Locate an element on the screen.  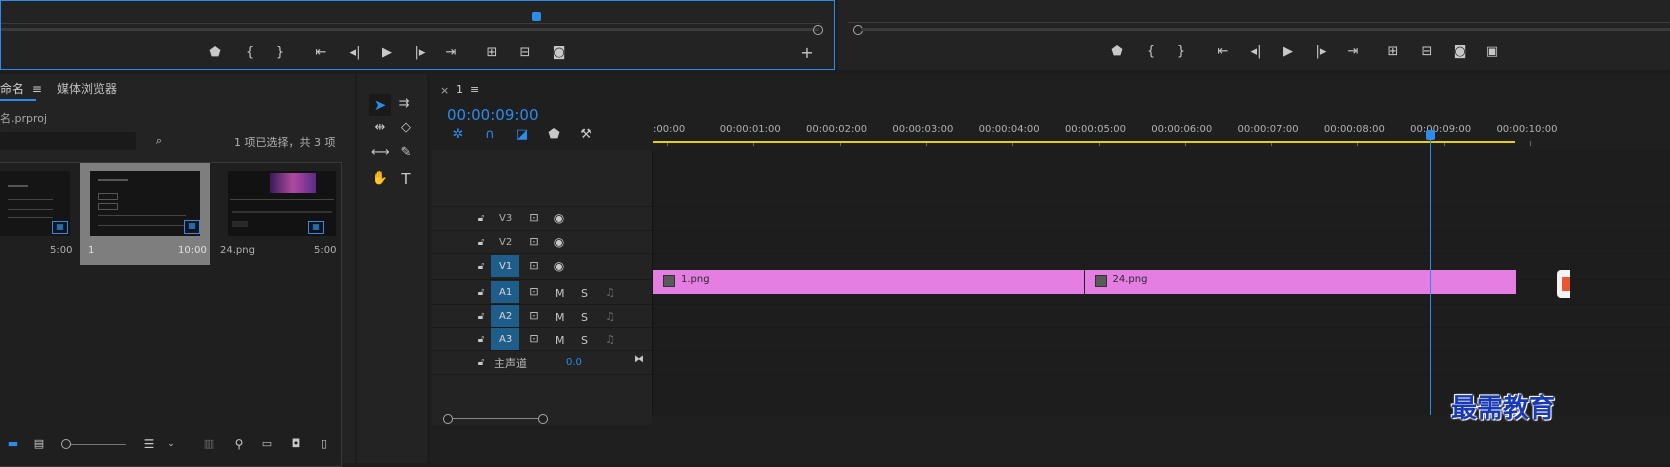
source-scroll-handle is located at coordinates (818, 30).